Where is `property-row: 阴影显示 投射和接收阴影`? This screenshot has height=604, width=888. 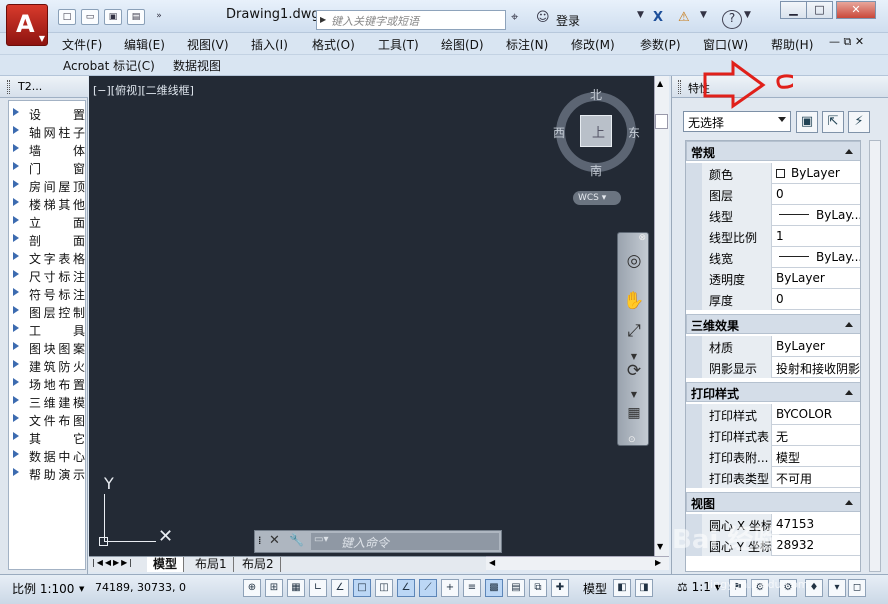
property-row: 阴影显示 投射和接收阴影 is located at coordinates (781, 367).